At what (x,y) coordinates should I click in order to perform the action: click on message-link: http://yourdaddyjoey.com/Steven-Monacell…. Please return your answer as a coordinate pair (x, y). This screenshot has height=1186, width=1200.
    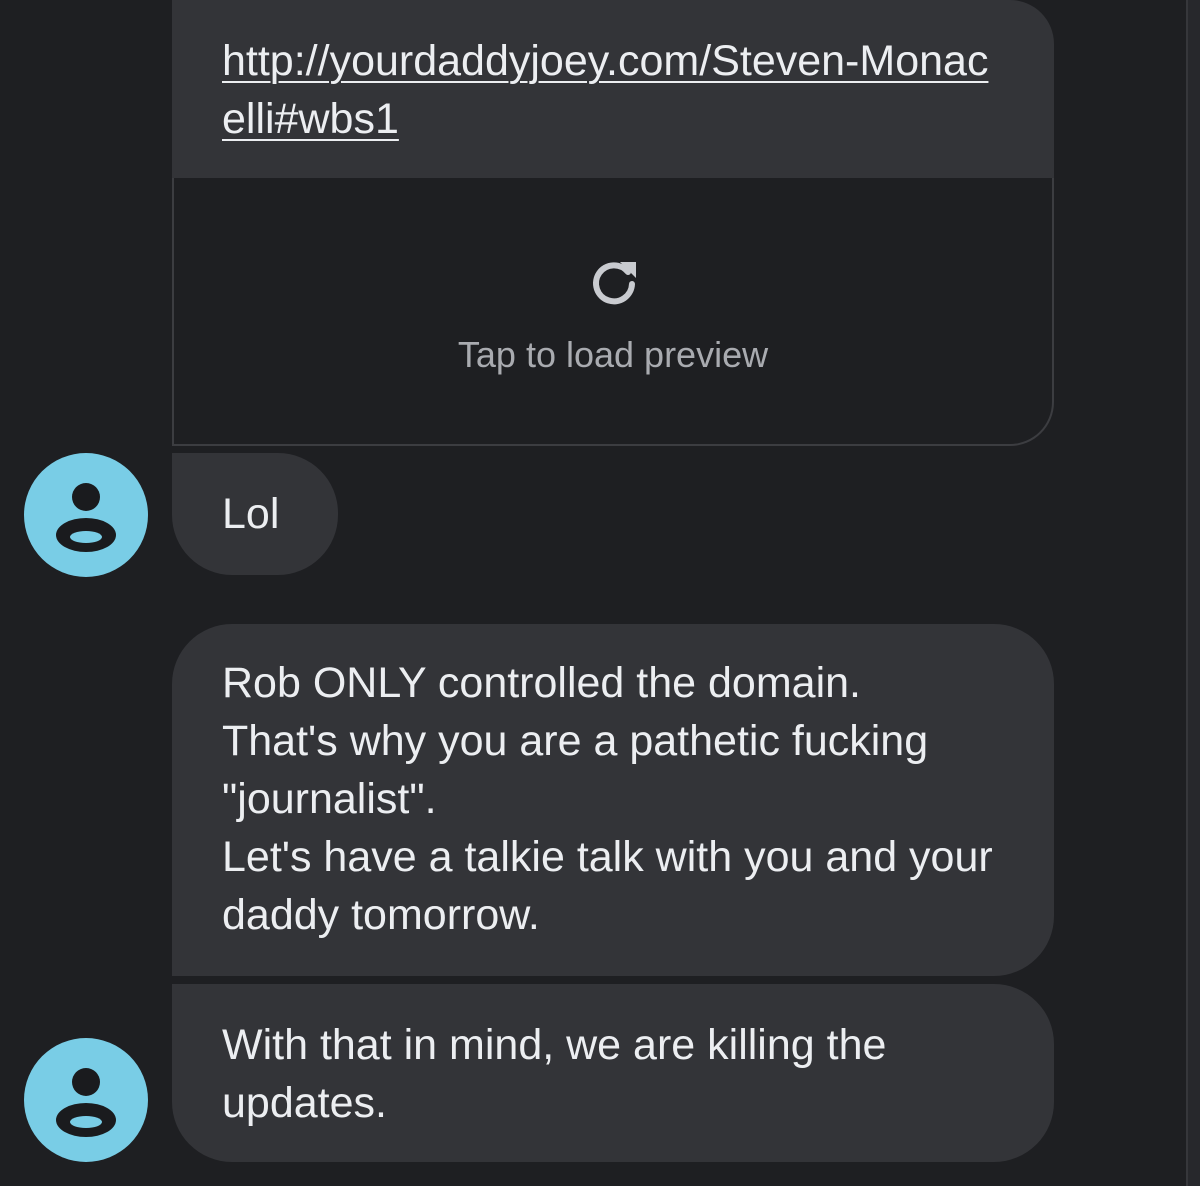
    Looking at the image, I should click on (617, 90).